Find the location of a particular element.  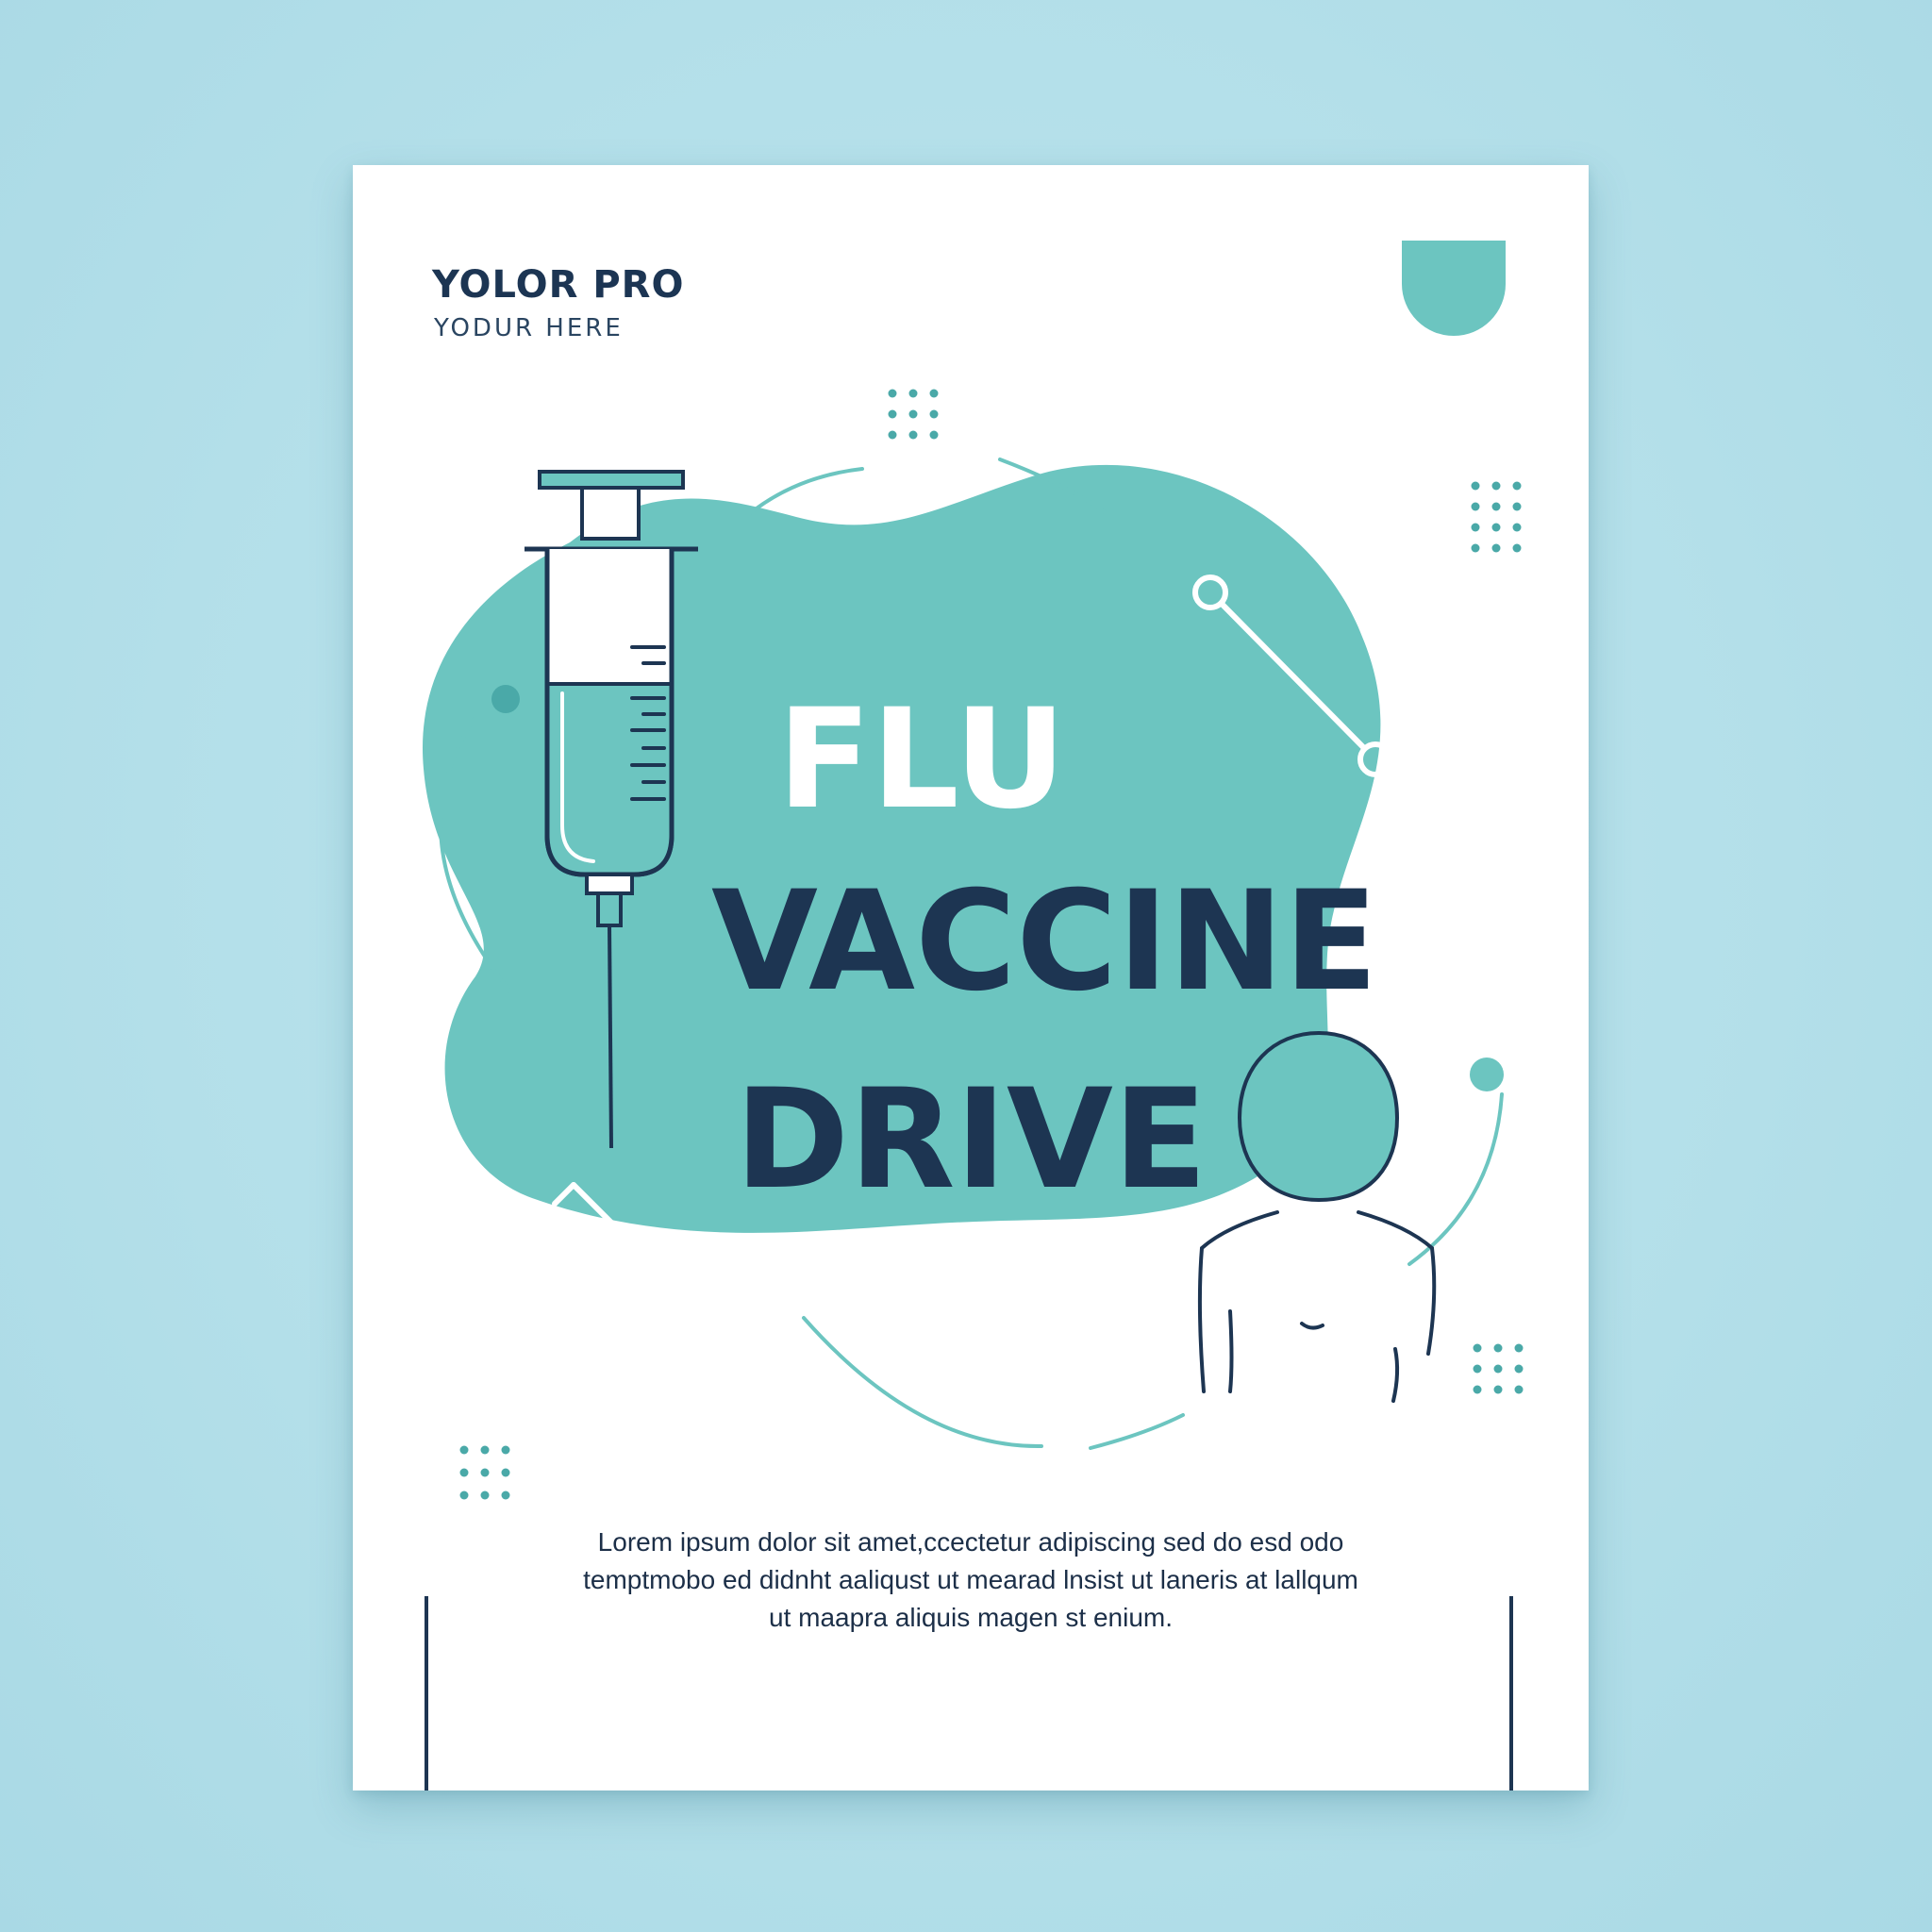

corner-tab-shape is located at coordinates (1454, 288).